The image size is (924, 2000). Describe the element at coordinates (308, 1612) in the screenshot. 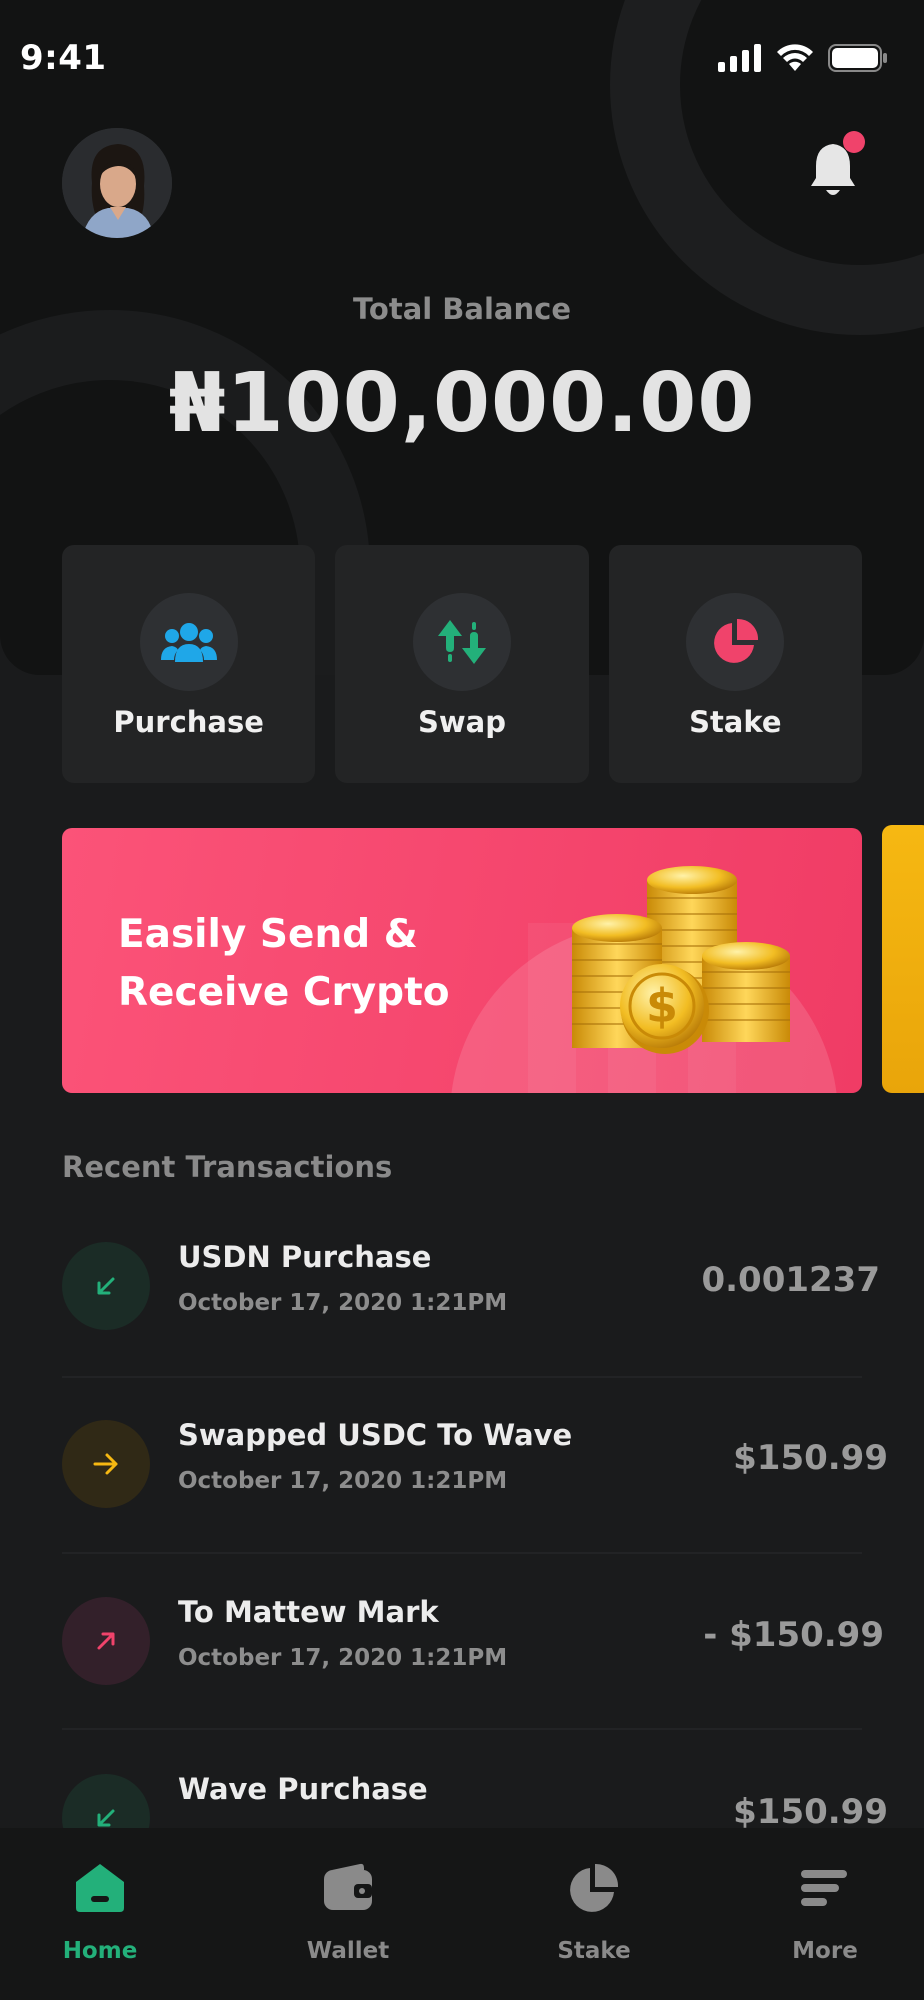

I see `transaction-title: To Mattew Mark` at that location.